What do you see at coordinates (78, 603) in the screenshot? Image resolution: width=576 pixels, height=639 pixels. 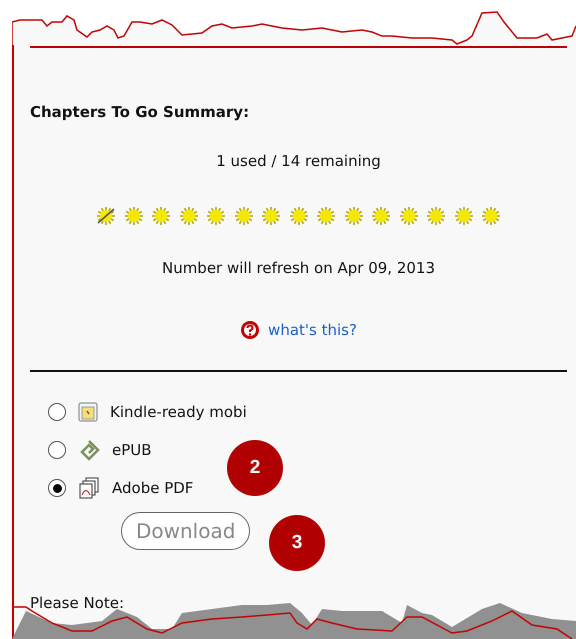 I see `note-heading: Please Note:` at bounding box center [78, 603].